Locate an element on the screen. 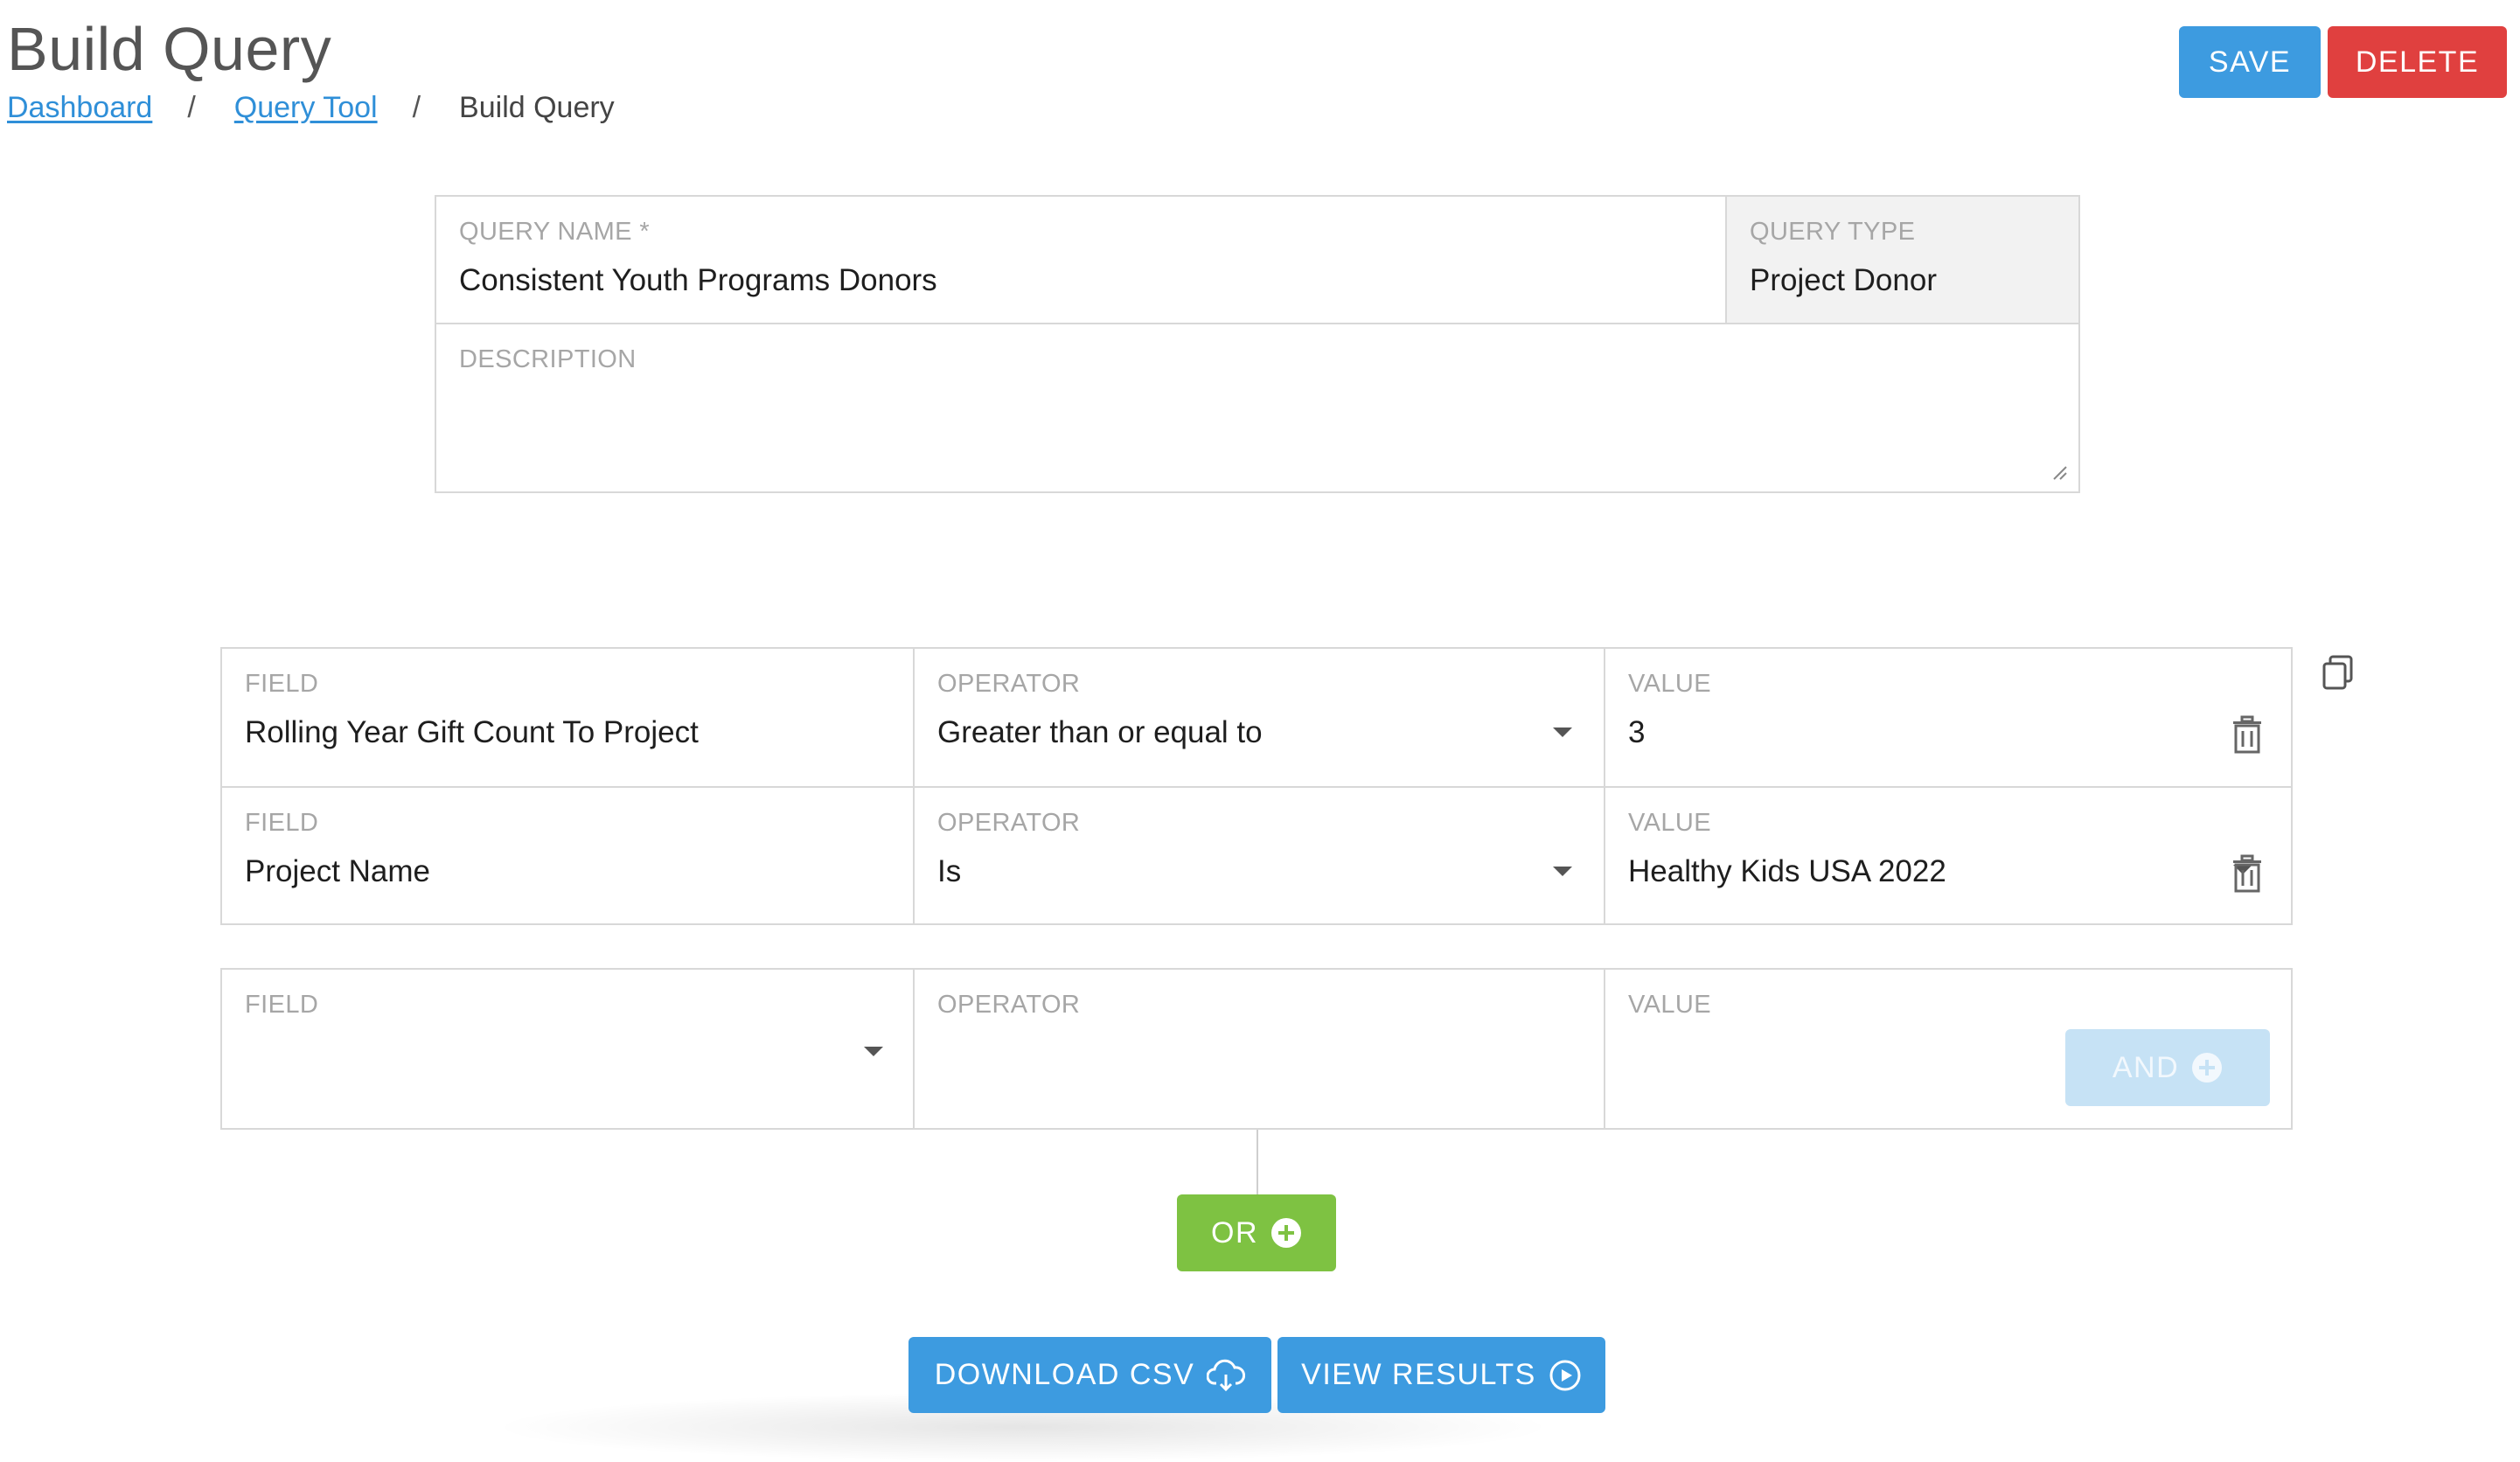 This screenshot has height=1462, width=2520. view-results-button: VIEW RESULTS is located at coordinates (1441, 1375).